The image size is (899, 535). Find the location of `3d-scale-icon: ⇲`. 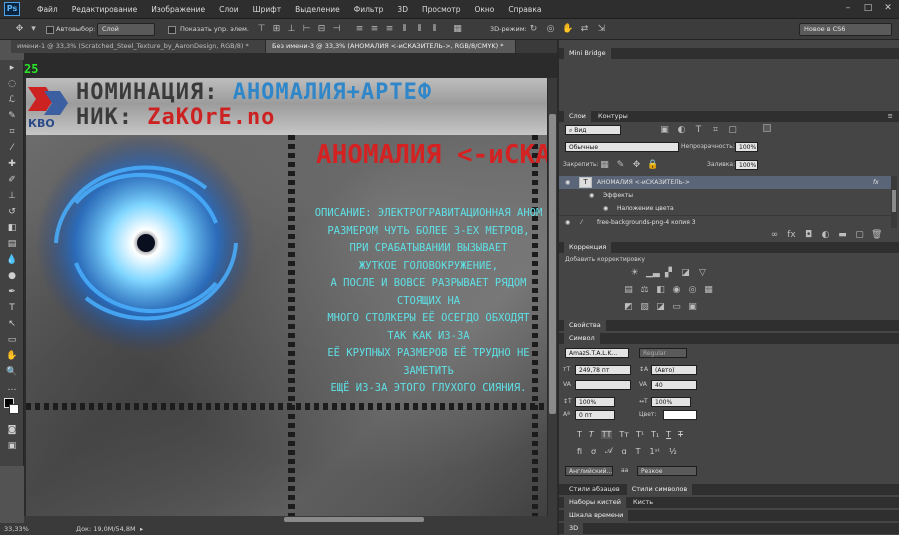

3d-scale-icon: ⇲ is located at coordinates (601, 29).